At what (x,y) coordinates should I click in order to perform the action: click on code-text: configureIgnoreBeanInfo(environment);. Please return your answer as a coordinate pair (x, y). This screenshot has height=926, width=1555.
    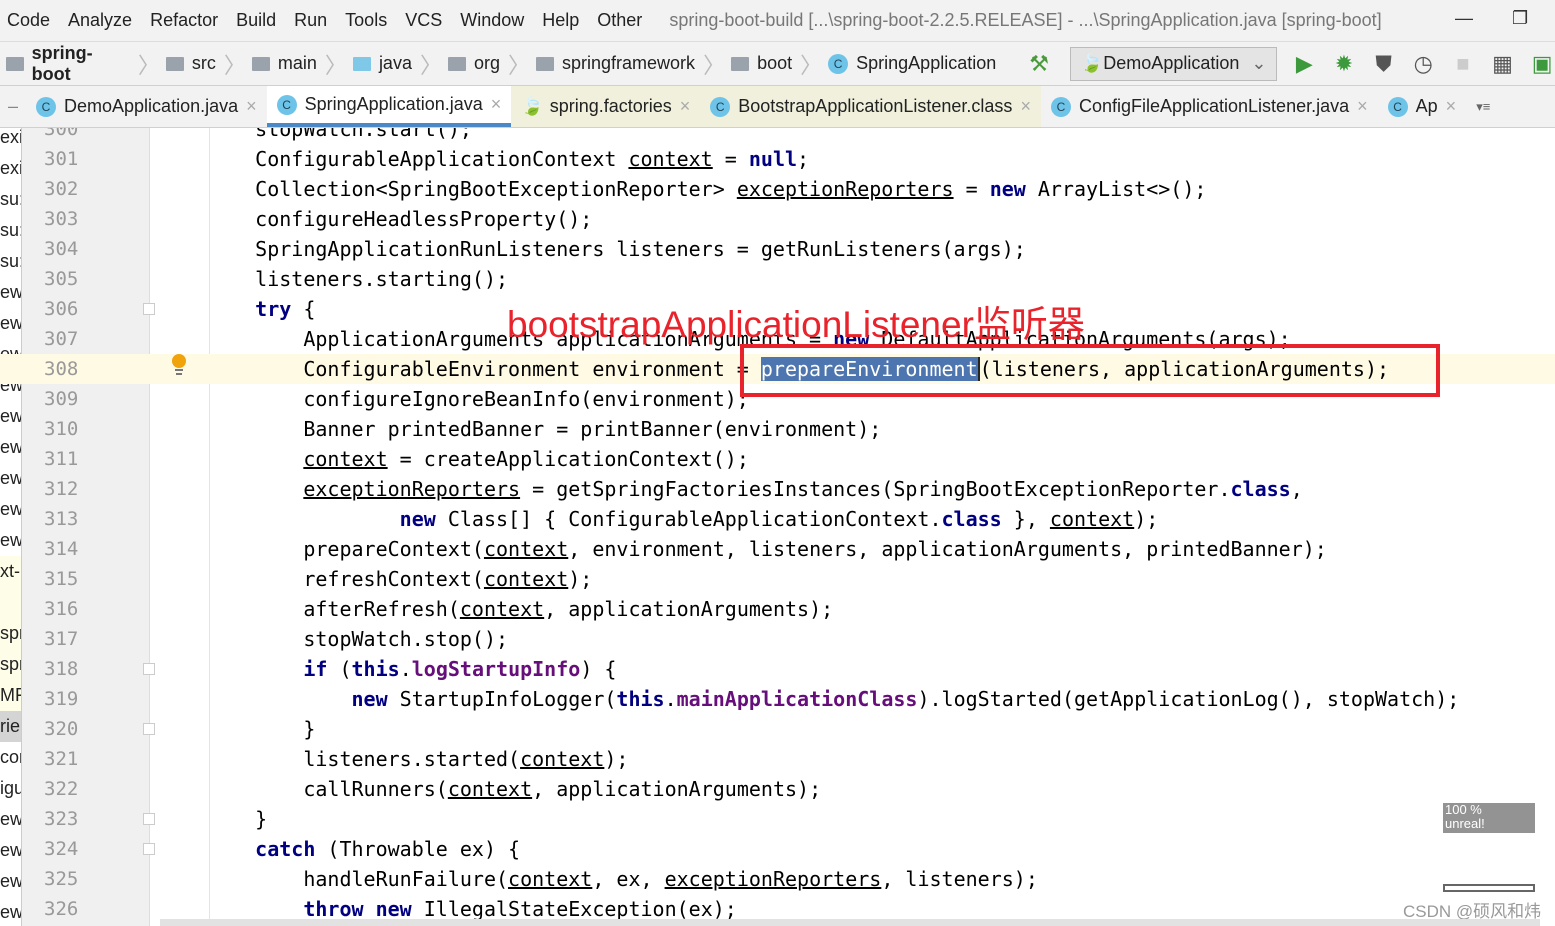
    Looking at the image, I should click on (478, 399).